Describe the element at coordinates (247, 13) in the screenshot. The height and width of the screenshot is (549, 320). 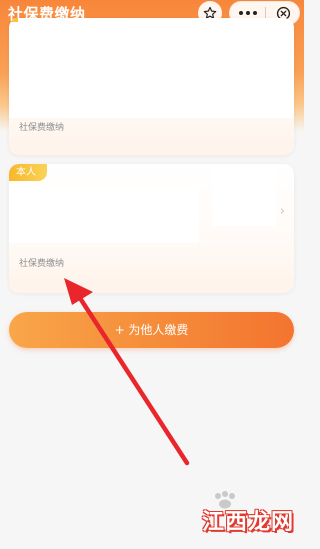
I see `ellipsis-icon` at that location.